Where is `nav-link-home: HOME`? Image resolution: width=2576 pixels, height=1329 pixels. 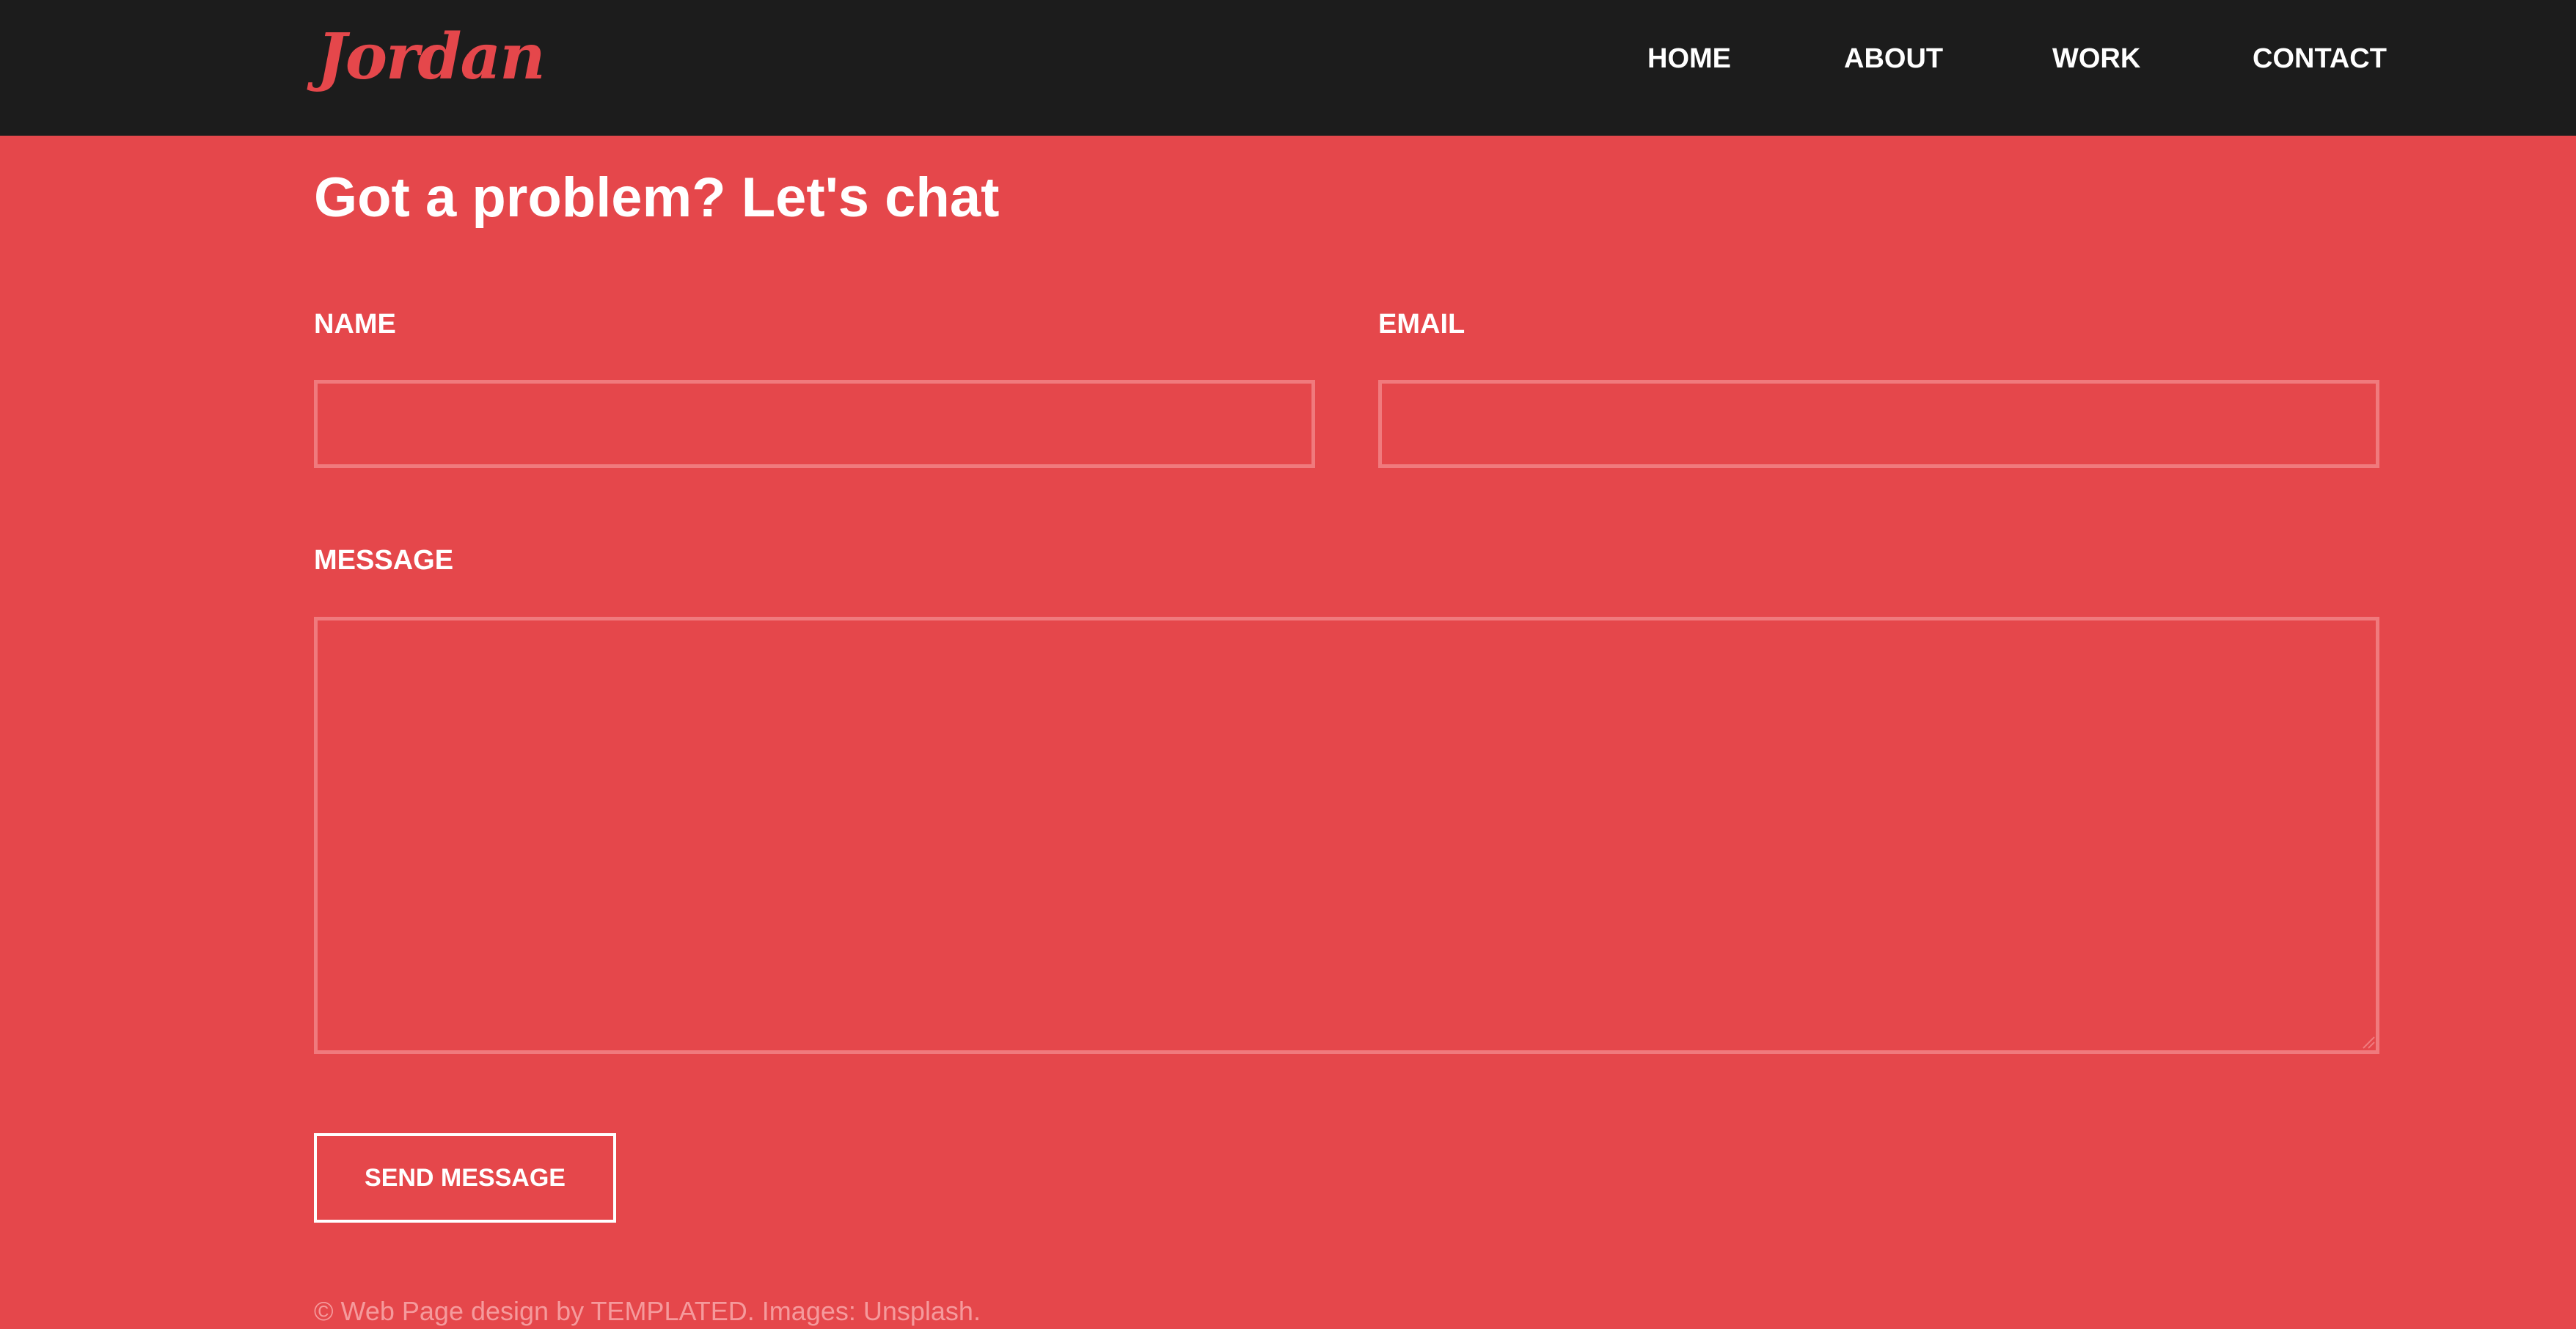 nav-link-home: HOME is located at coordinates (1689, 58).